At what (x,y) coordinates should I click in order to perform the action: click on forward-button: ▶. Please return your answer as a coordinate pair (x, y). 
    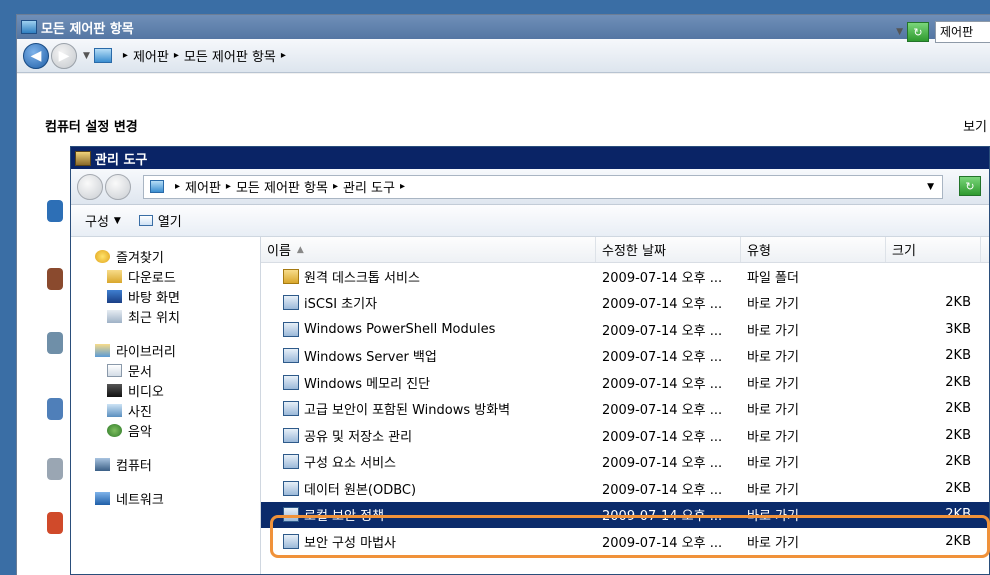
    Looking at the image, I should click on (64, 55).